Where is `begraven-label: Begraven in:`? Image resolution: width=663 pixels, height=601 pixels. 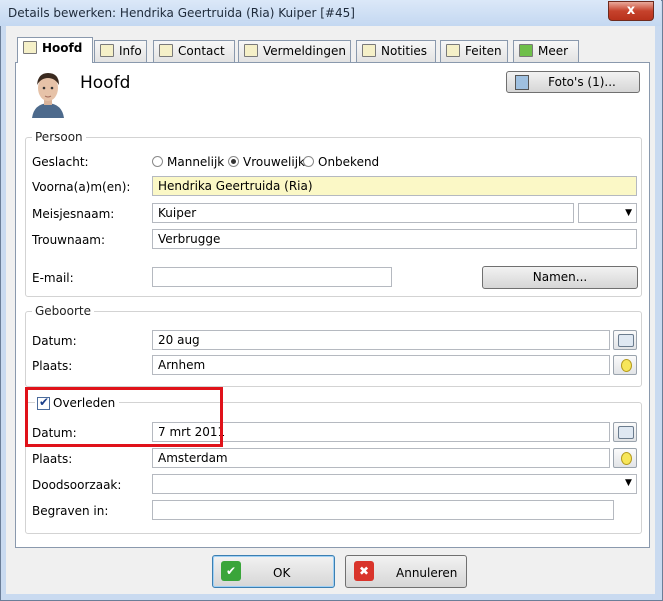
begraven-label: Begraven in: is located at coordinates (70, 511).